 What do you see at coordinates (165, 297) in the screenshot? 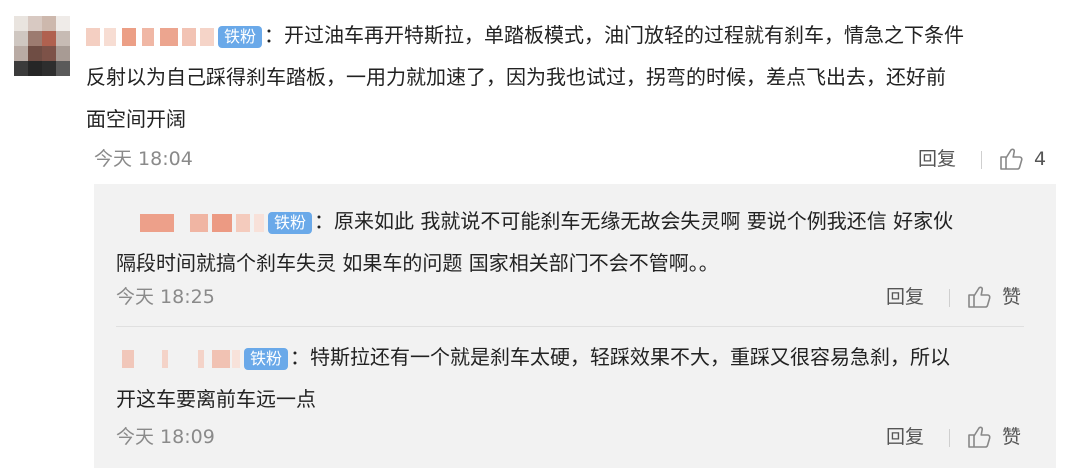
I see `reply-time: 今天 18:25` at bounding box center [165, 297].